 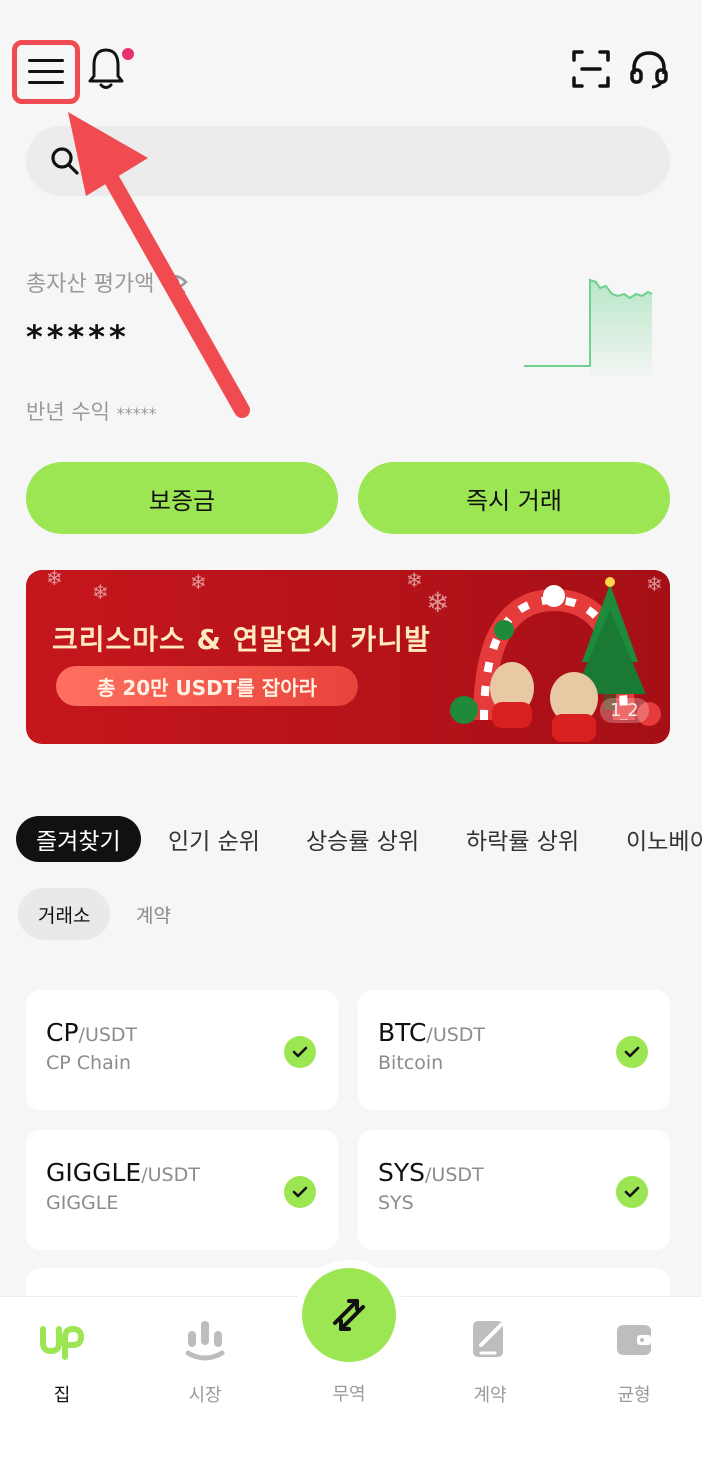 What do you see at coordinates (62, 1395) in the screenshot?
I see `nav-home-label: 집` at bounding box center [62, 1395].